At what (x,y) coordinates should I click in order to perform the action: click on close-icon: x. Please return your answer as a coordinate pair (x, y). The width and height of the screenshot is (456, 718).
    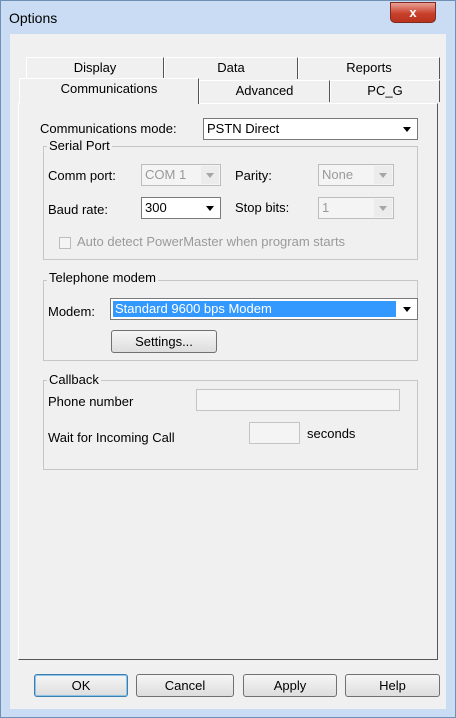
    Looking at the image, I should click on (413, 12).